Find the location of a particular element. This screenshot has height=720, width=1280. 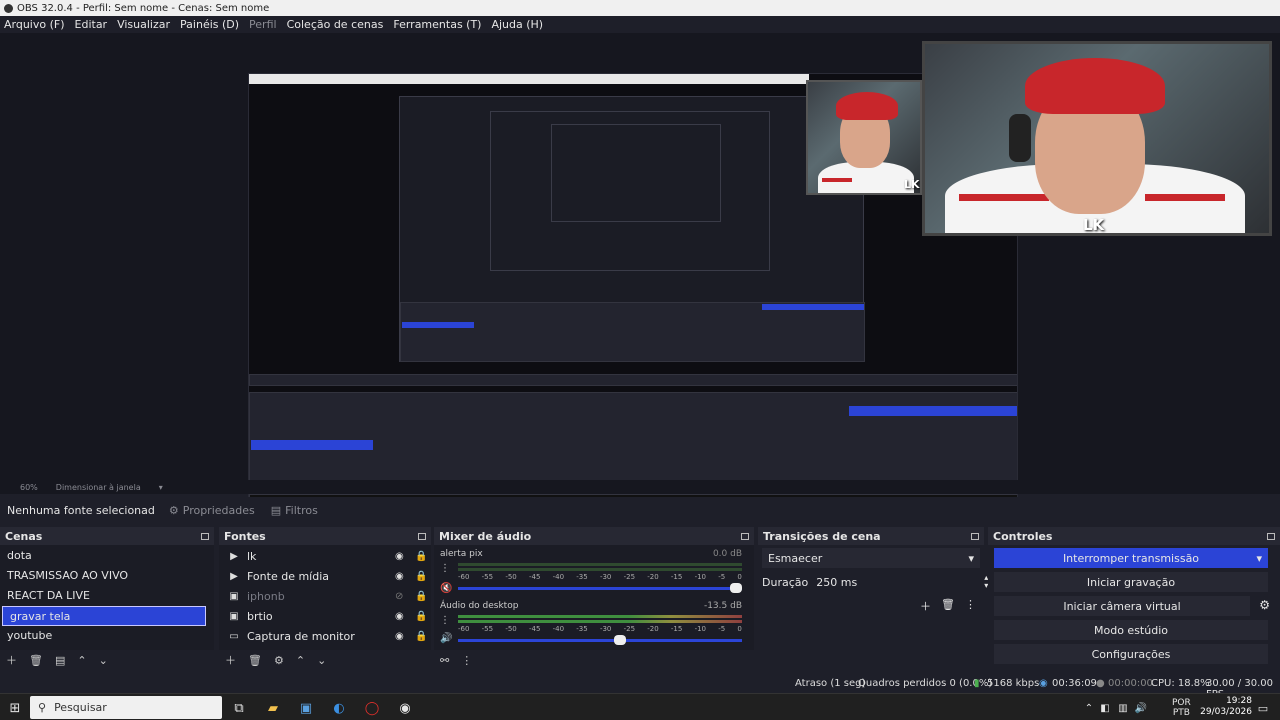

start-virtual-camera-button: Iniciar câmera virtual is located at coordinates (1122, 606).